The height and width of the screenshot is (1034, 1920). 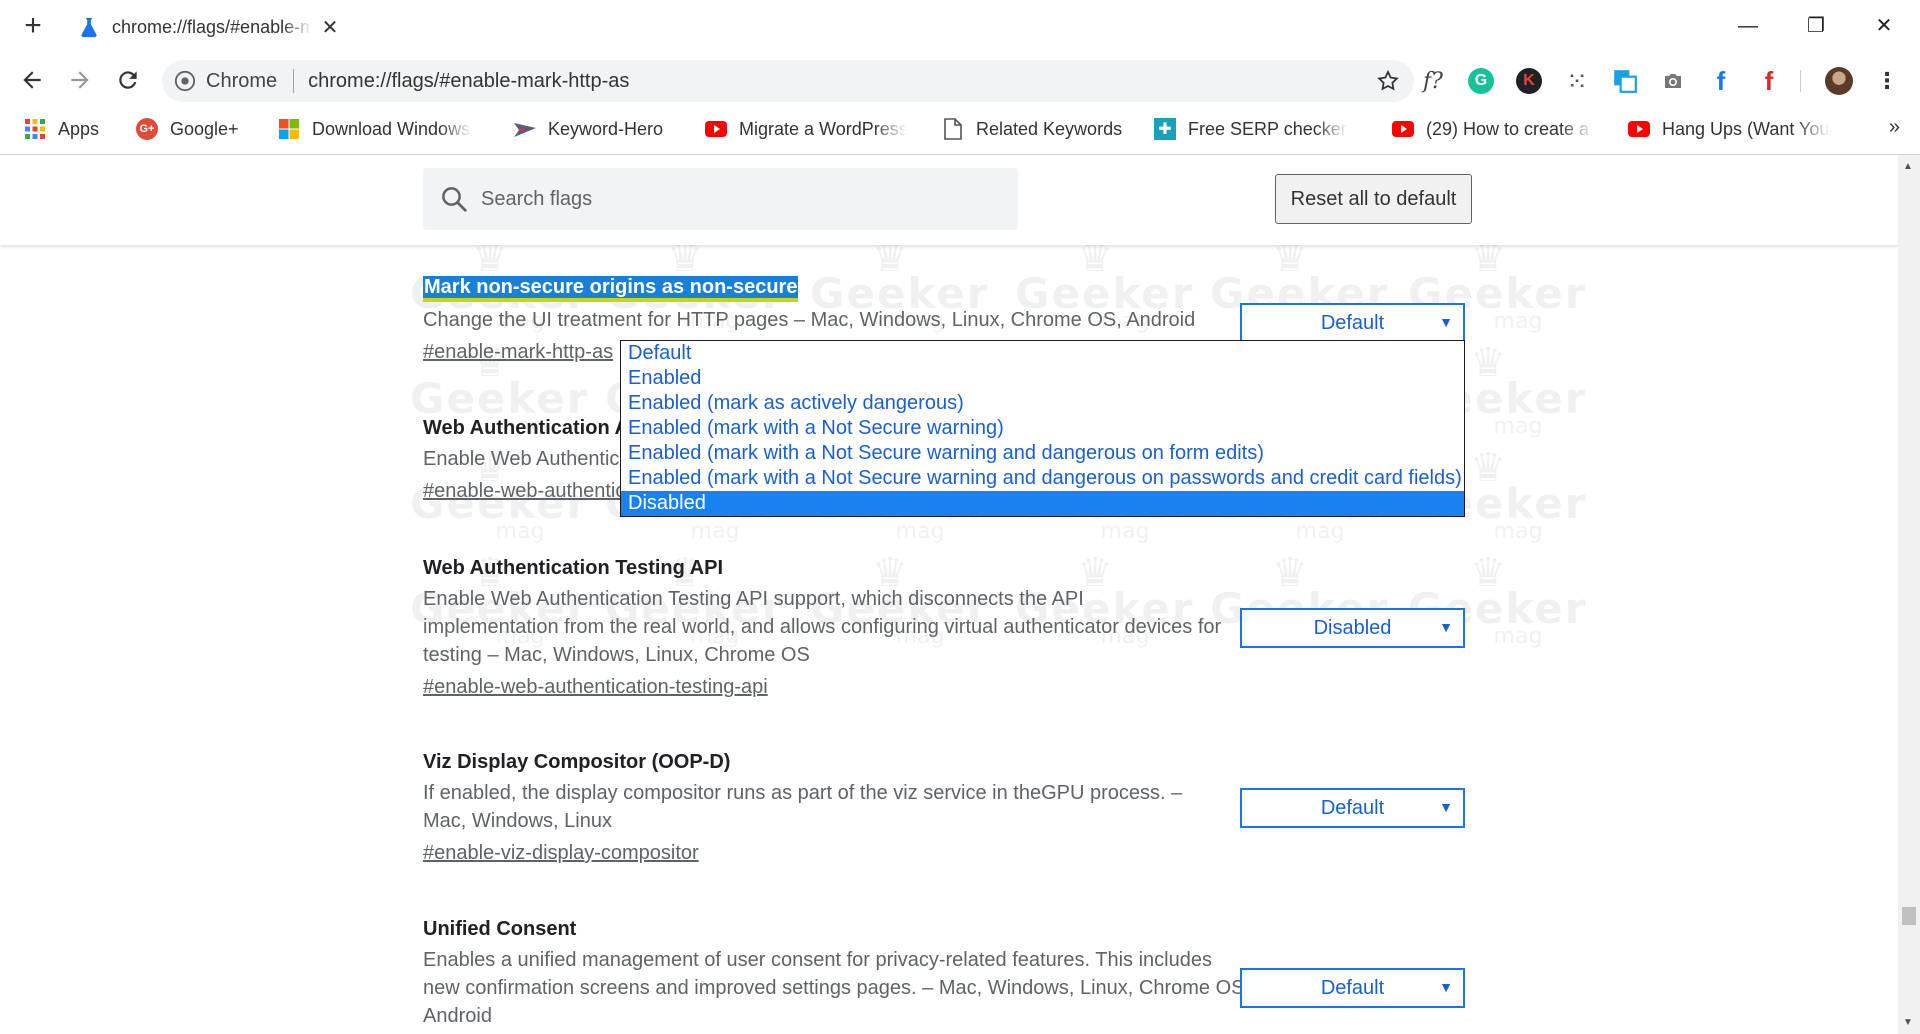 I want to click on apps-grid-icon, so click(x=35, y=129).